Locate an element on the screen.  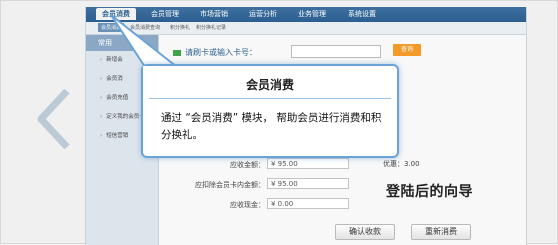
discount-row: 优惠：3.00 is located at coordinates (401, 164).